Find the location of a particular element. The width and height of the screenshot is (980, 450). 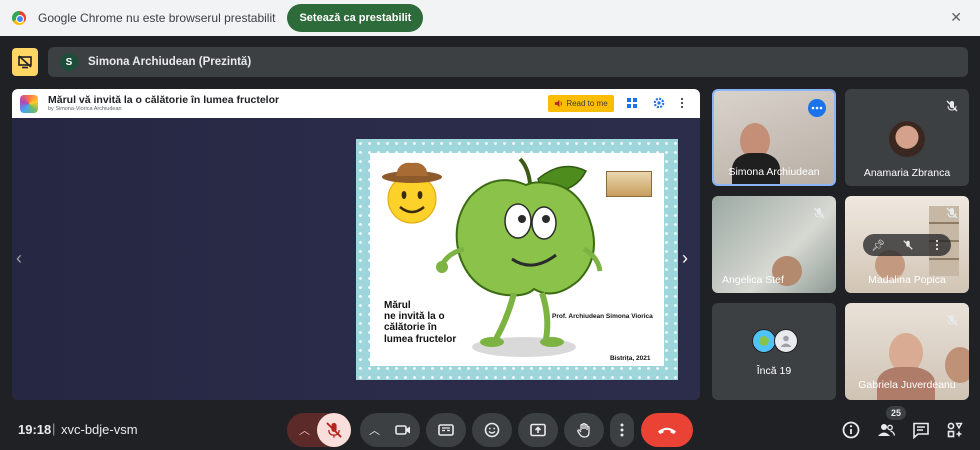

slide-photo is located at coordinates (629, 184).